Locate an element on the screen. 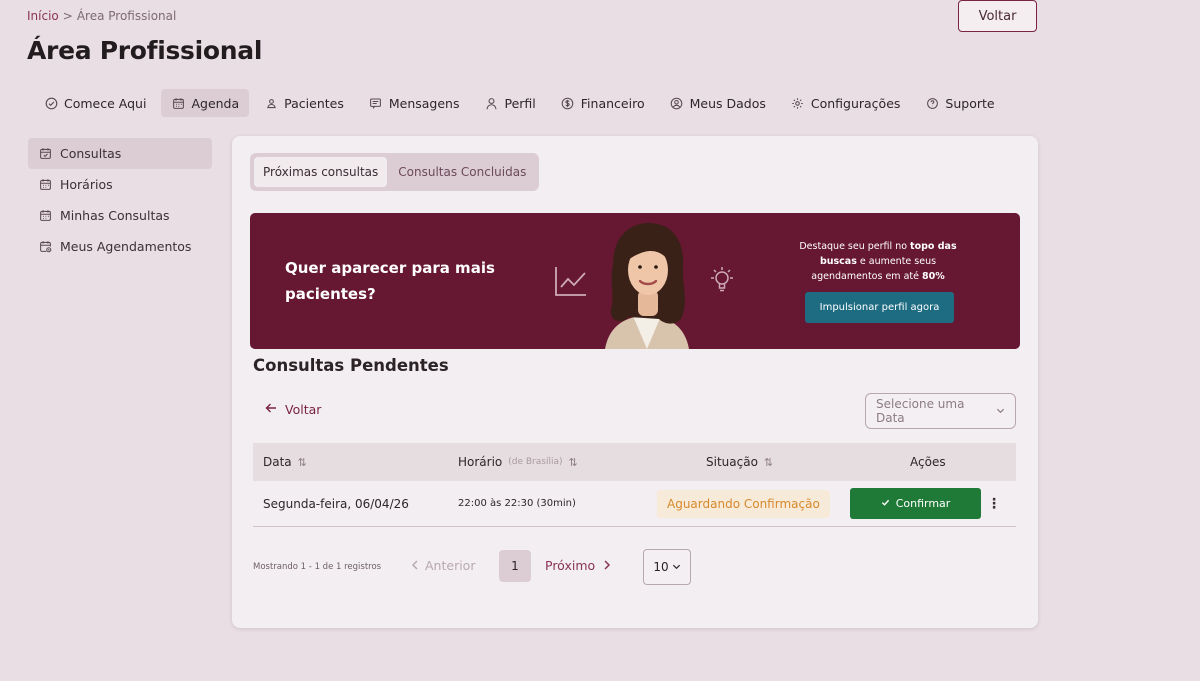 Image resolution: width=1200 pixels, height=681 pixels. tab-label: Pacientes is located at coordinates (314, 103).